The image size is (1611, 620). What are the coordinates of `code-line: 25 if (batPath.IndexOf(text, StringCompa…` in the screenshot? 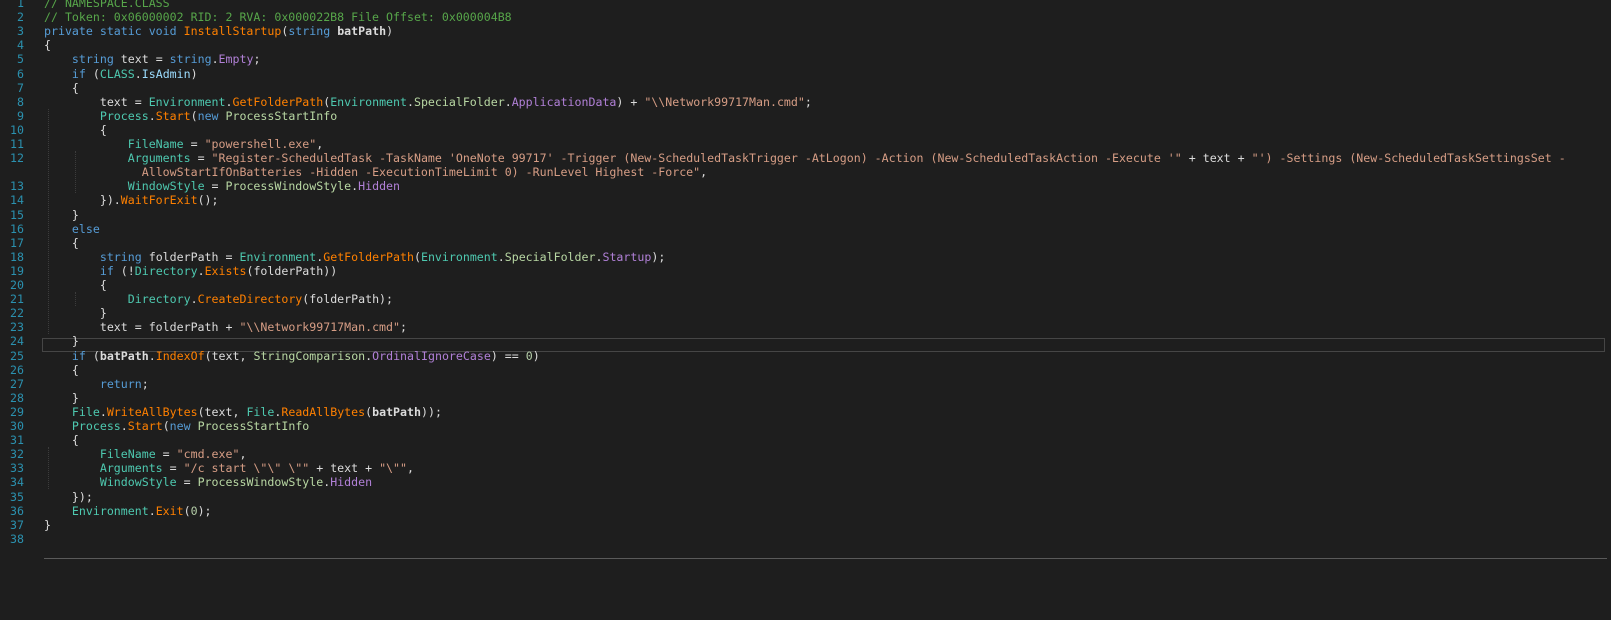 It's located at (805, 356).